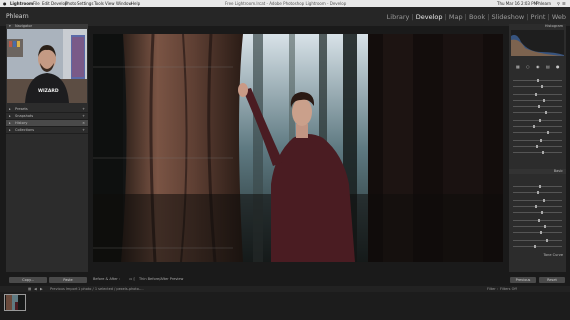 This screenshot has width=570, height=320. I want to click on module-book: Book, so click(477, 17).